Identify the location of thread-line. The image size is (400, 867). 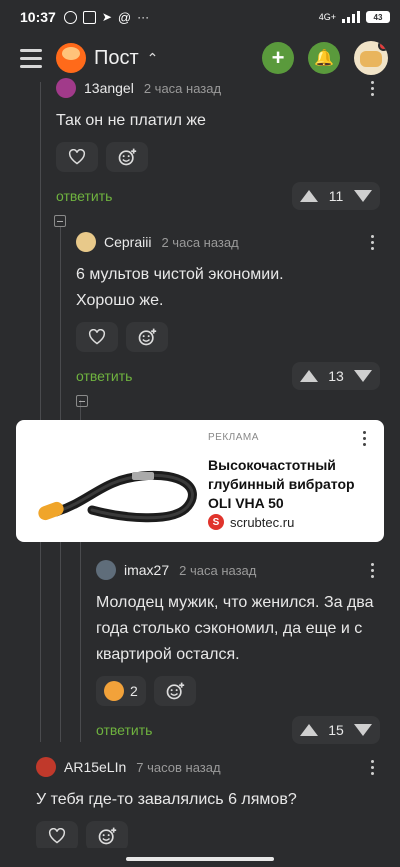
(40, 412).